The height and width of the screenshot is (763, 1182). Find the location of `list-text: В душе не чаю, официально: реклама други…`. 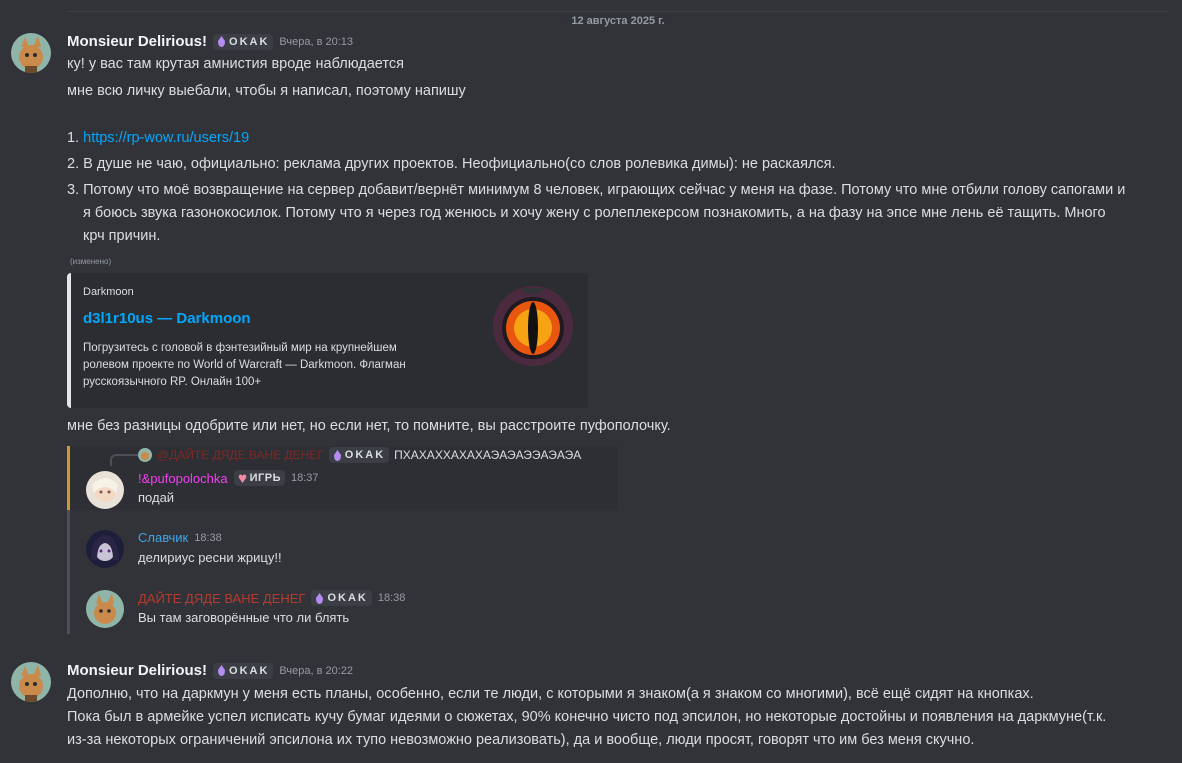

list-text: В душе не чаю, официально: реклама други… is located at coordinates (459, 164).